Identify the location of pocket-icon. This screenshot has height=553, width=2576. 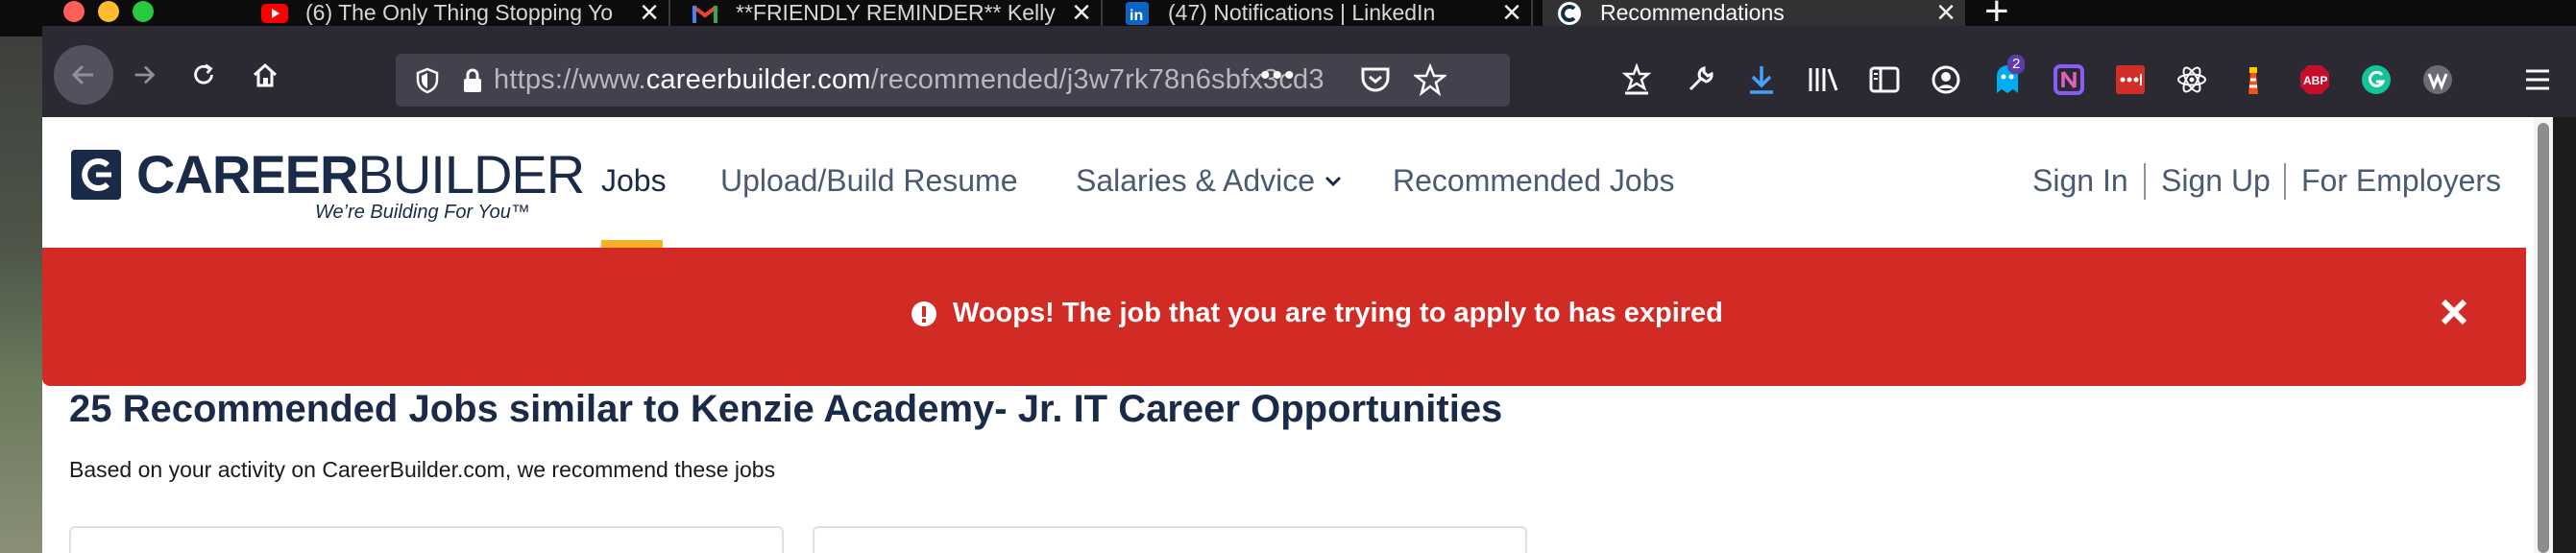
(1376, 82).